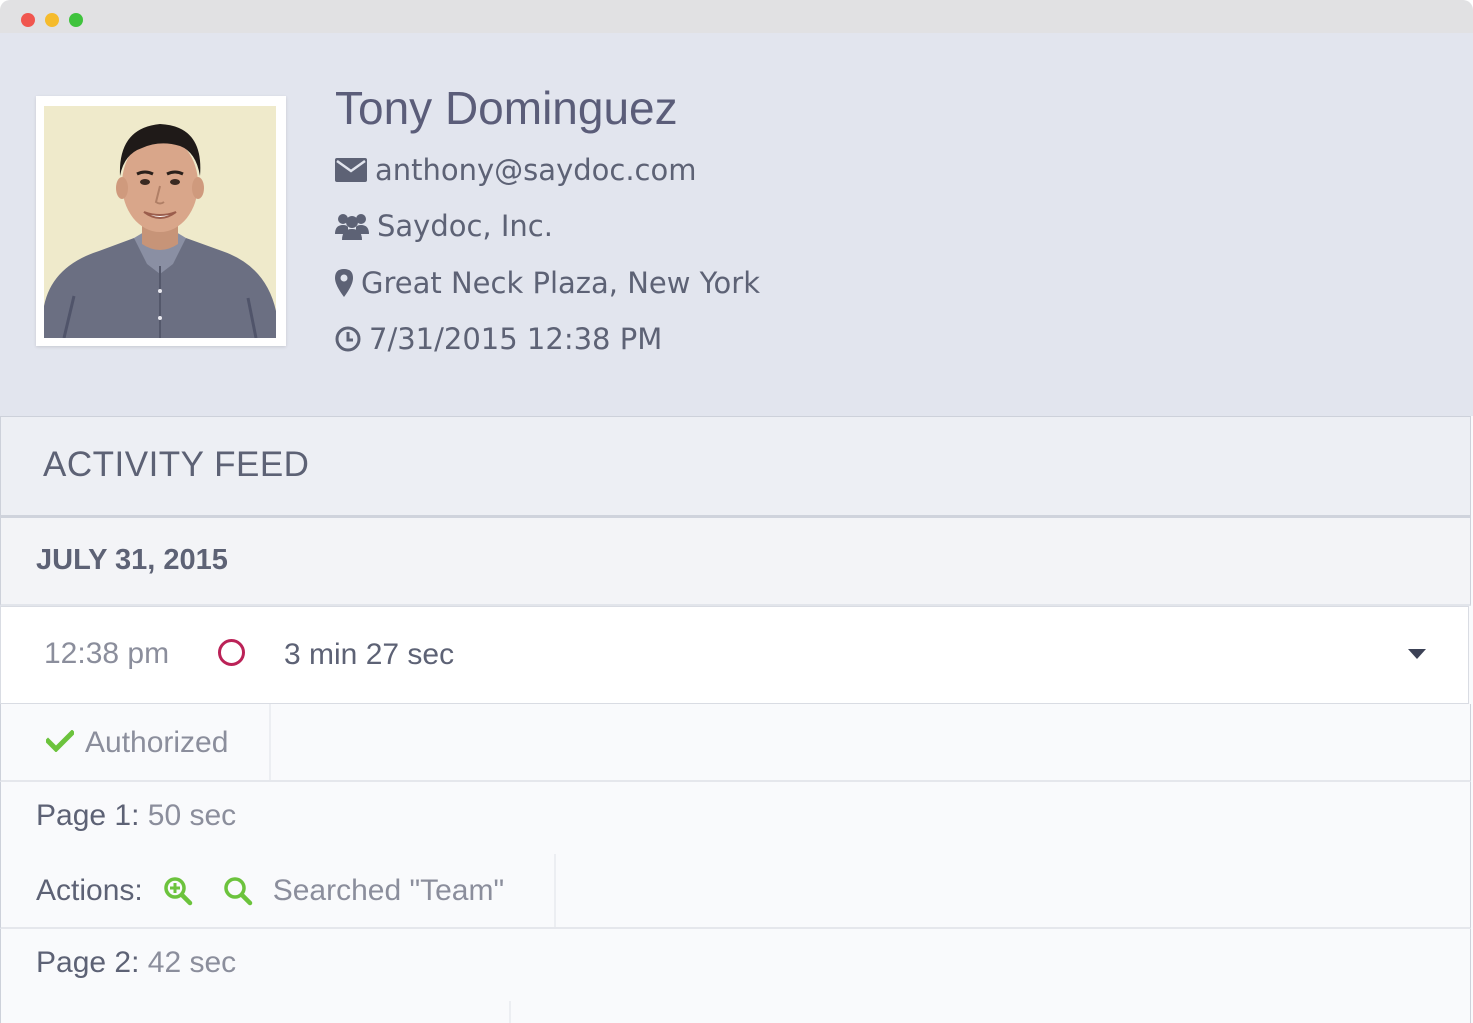 The width and height of the screenshot is (1473, 1023). Describe the element at coordinates (352, 226) in the screenshot. I see `users-icon` at that location.